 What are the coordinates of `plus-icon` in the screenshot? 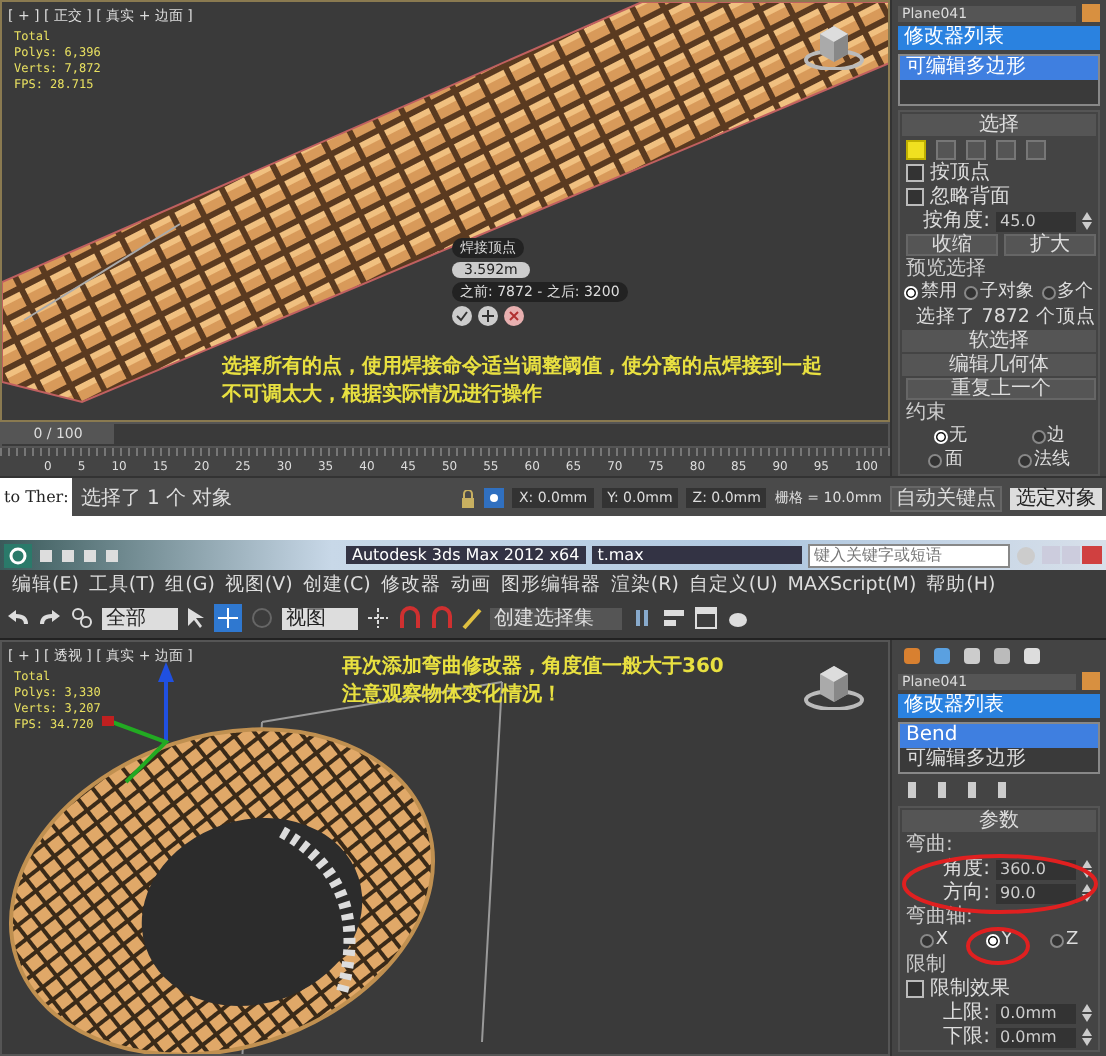 It's located at (488, 316).